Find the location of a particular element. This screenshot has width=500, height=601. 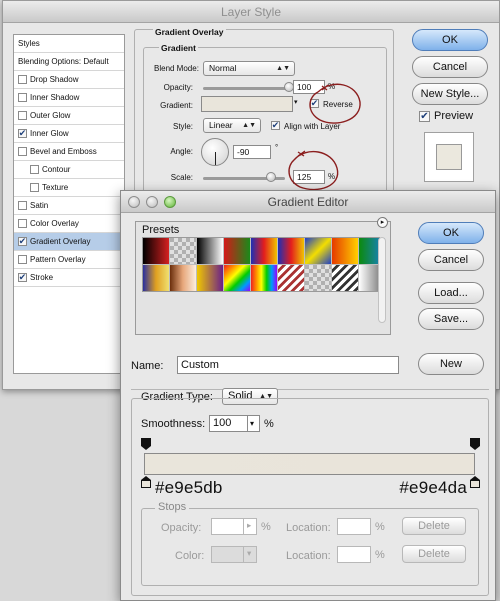

left-color-hex: #e9e5db is located at coordinates (189, 487).